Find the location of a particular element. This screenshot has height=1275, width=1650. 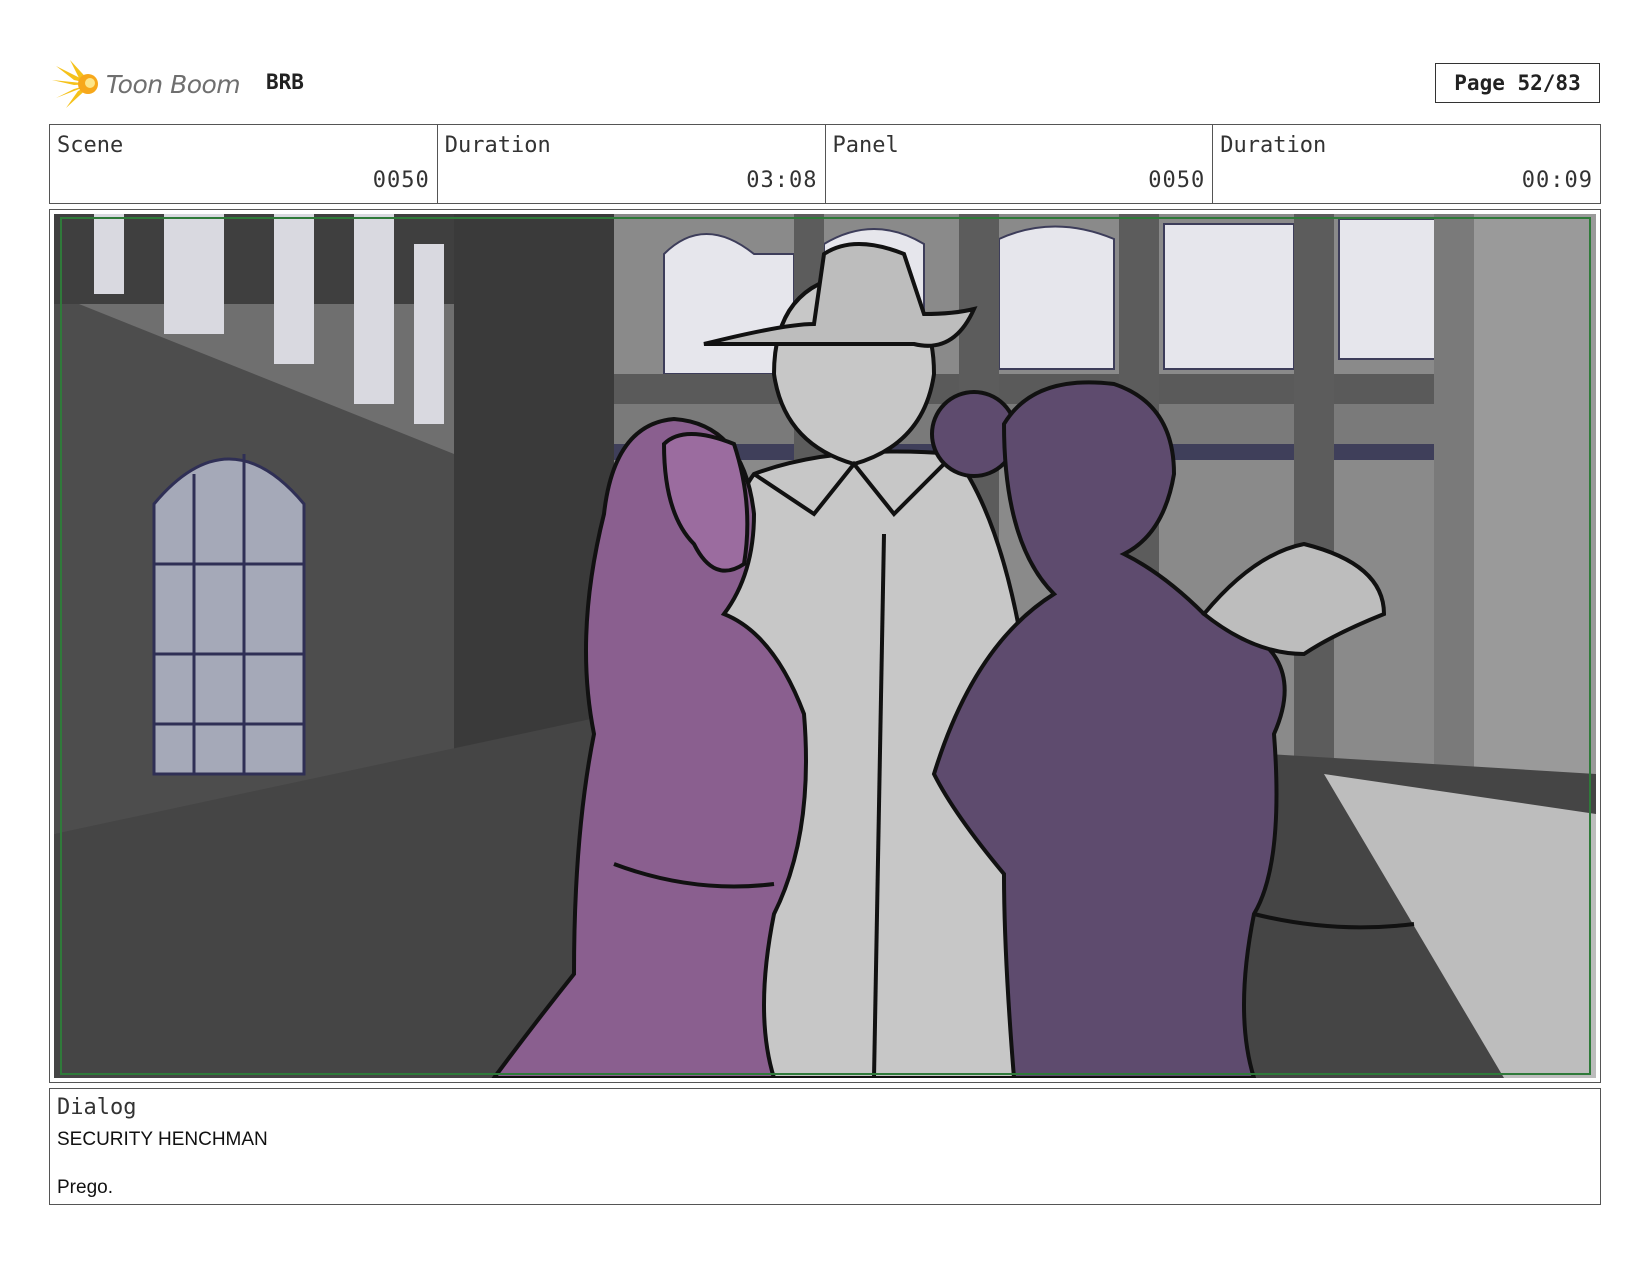

sunburst-logo-icon is located at coordinates (75, 84).